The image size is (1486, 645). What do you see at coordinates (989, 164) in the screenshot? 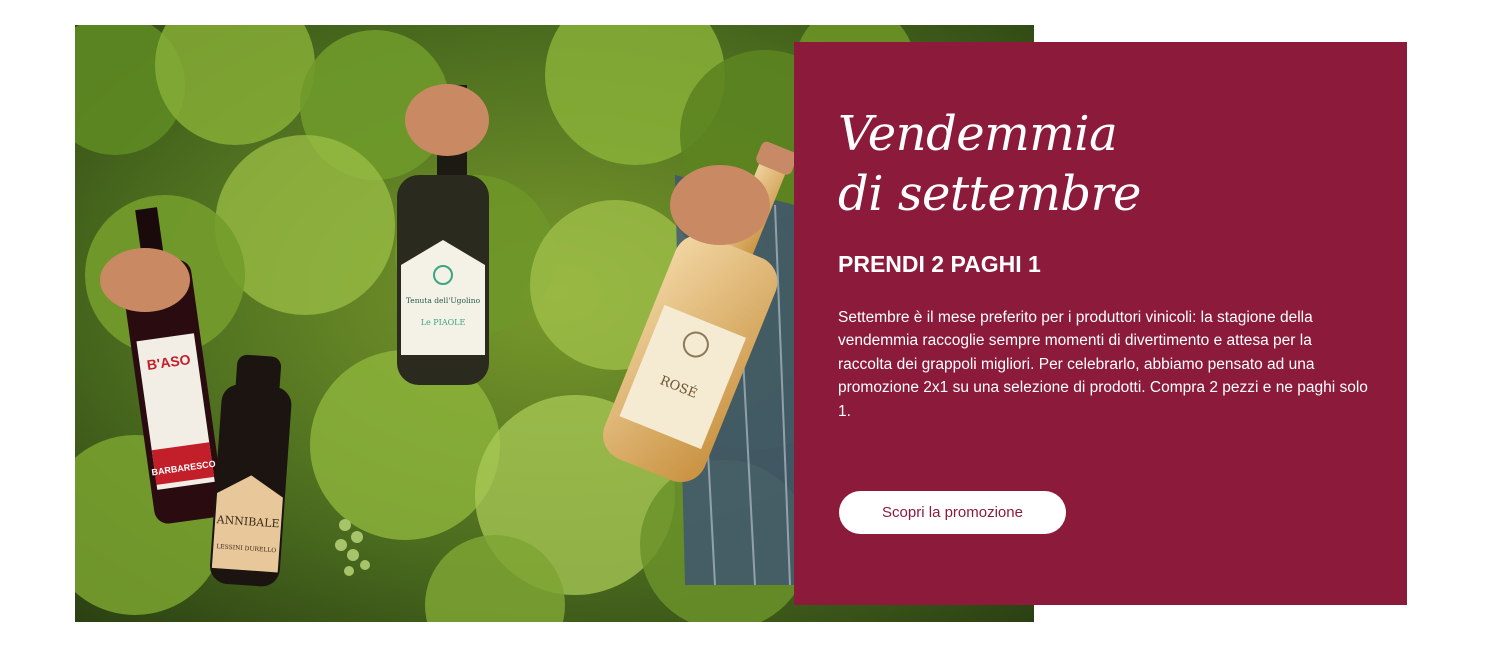
I see `promo-title: Vendemmia di settembre` at bounding box center [989, 164].